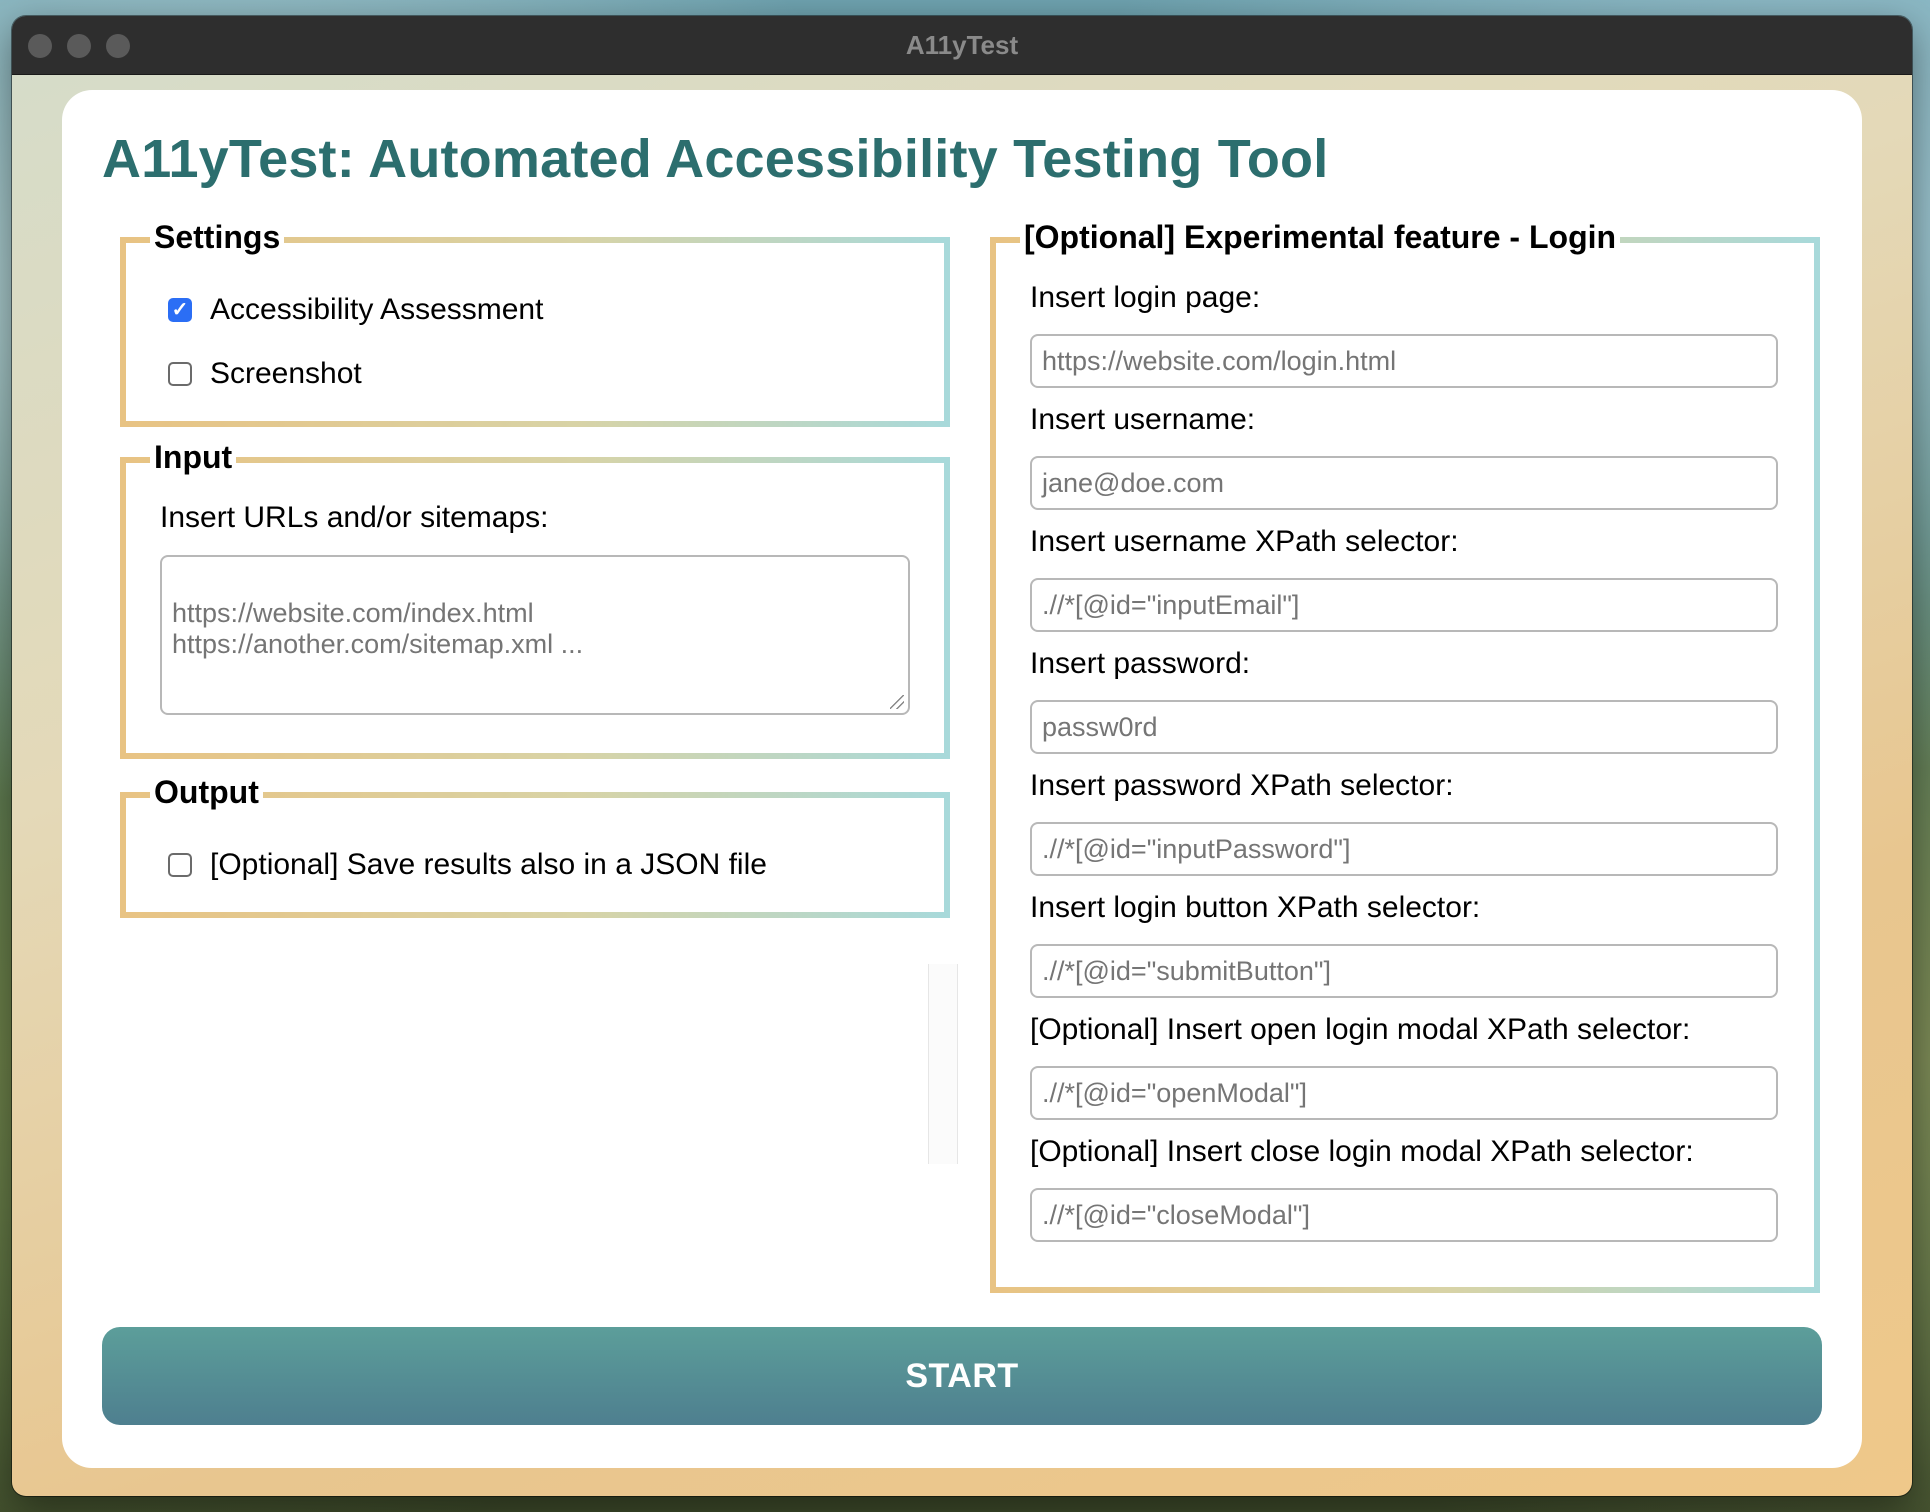 This screenshot has height=1512, width=1930. I want to click on column-divider, so click(943, 1064).